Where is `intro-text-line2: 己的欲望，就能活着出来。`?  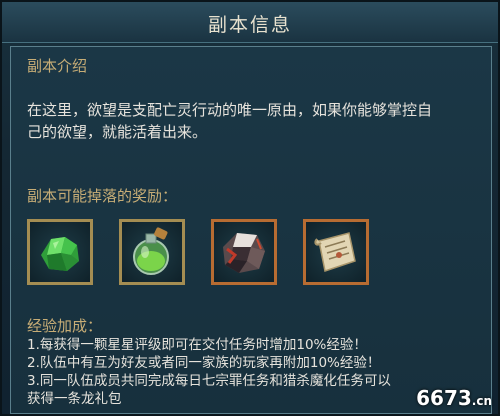 intro-text-line2: 己的欲望，就能活着出来。 is located at coordinates (117, 132).